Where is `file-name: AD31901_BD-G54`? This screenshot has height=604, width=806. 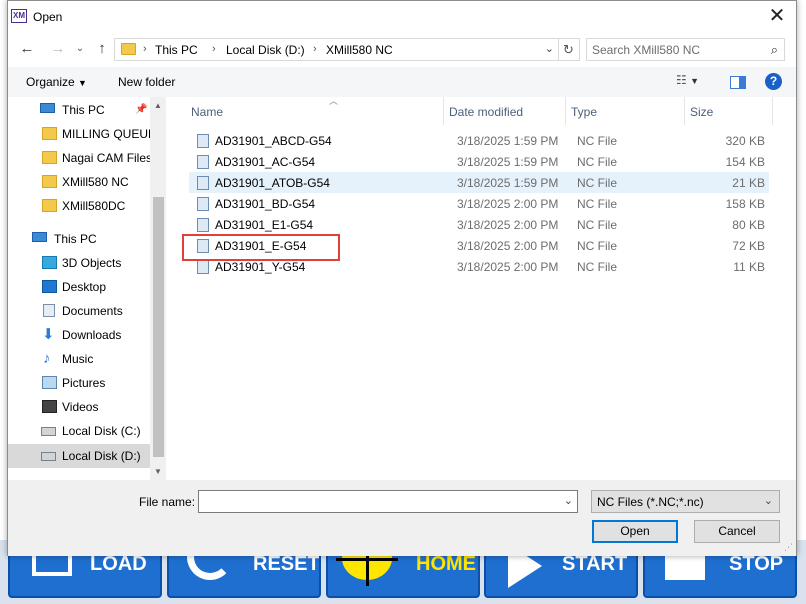
file-name: AD31901_BD-G54 is located at coordinates (265, 204).